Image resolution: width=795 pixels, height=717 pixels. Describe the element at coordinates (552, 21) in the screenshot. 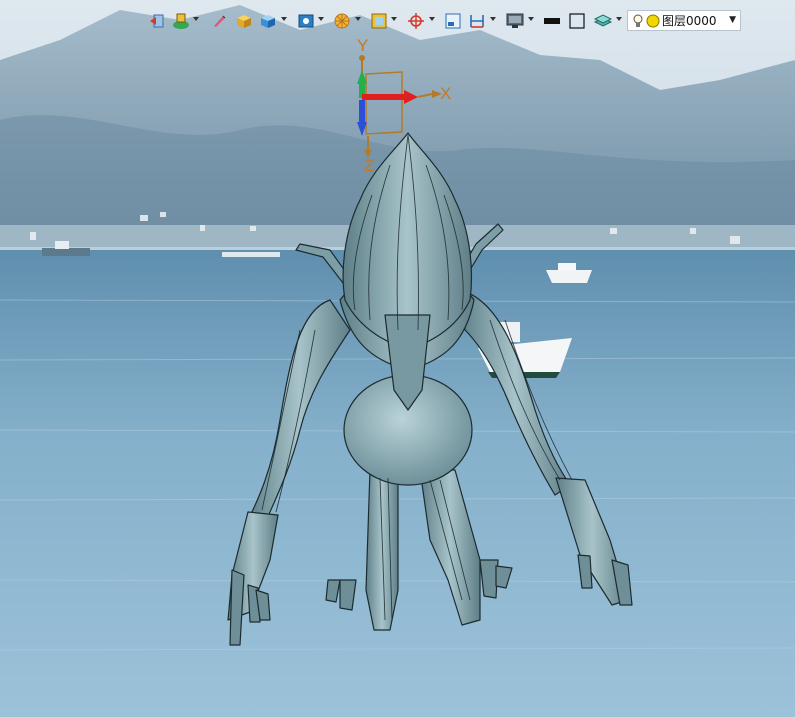

I see `line-color-icon` at that location.